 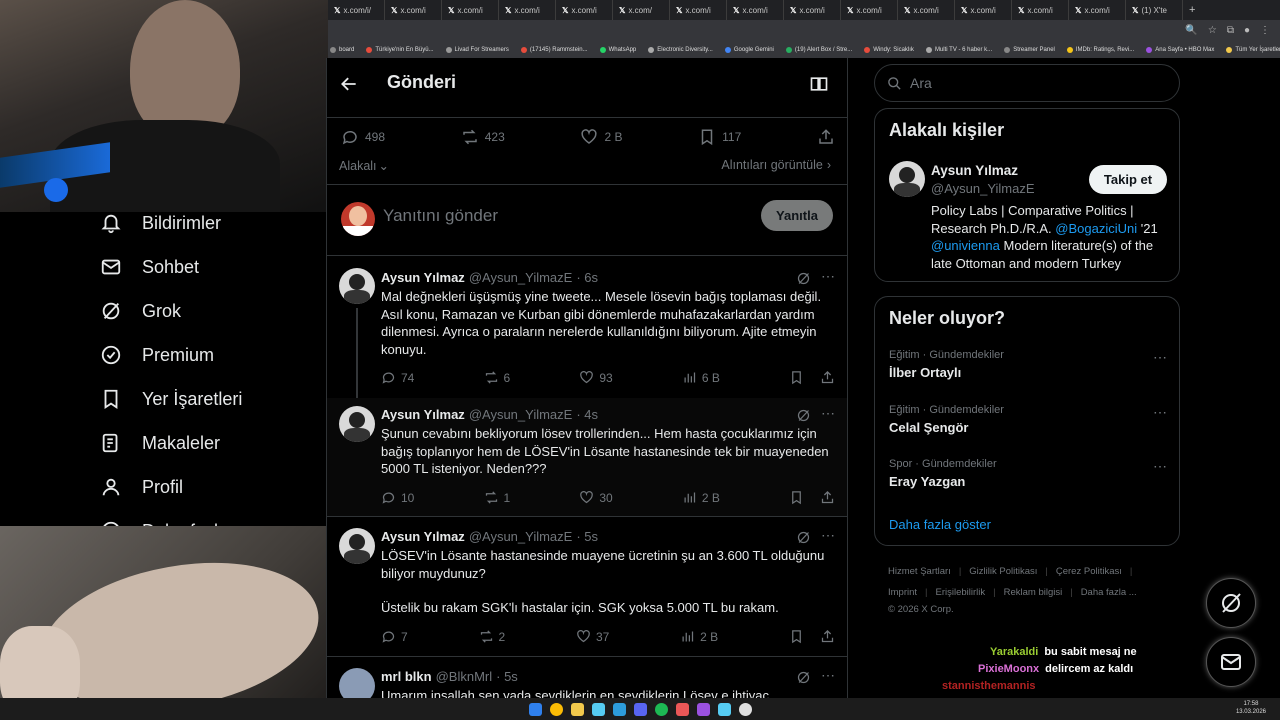 I want to click on spotify-icon, so click(x=661, y=709).